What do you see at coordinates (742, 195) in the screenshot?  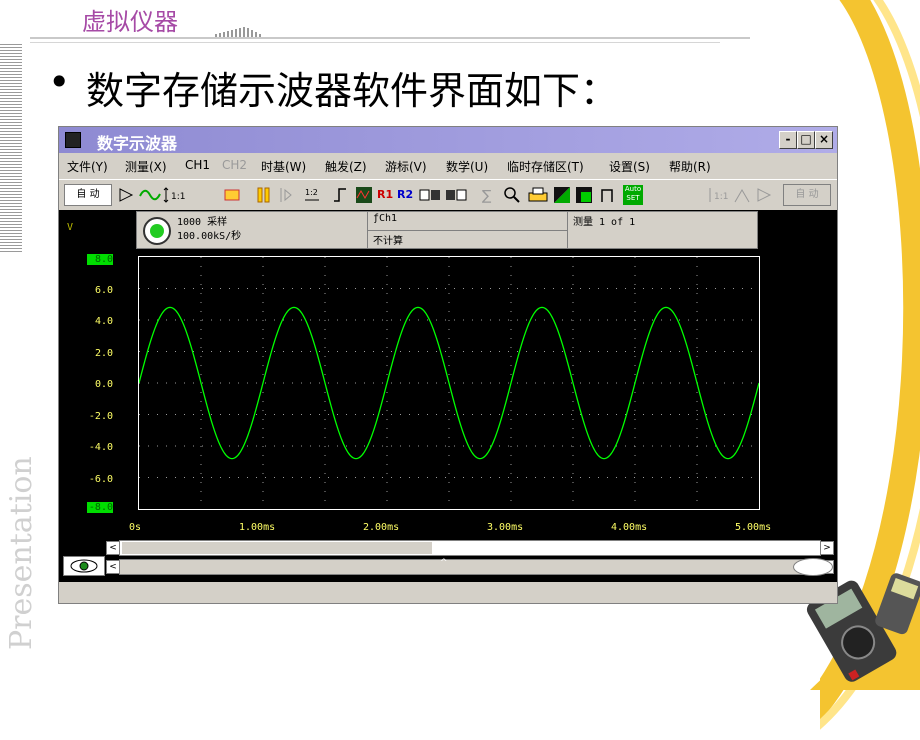 I see `fft-disabled-icon` at bounding box center [742, 195].